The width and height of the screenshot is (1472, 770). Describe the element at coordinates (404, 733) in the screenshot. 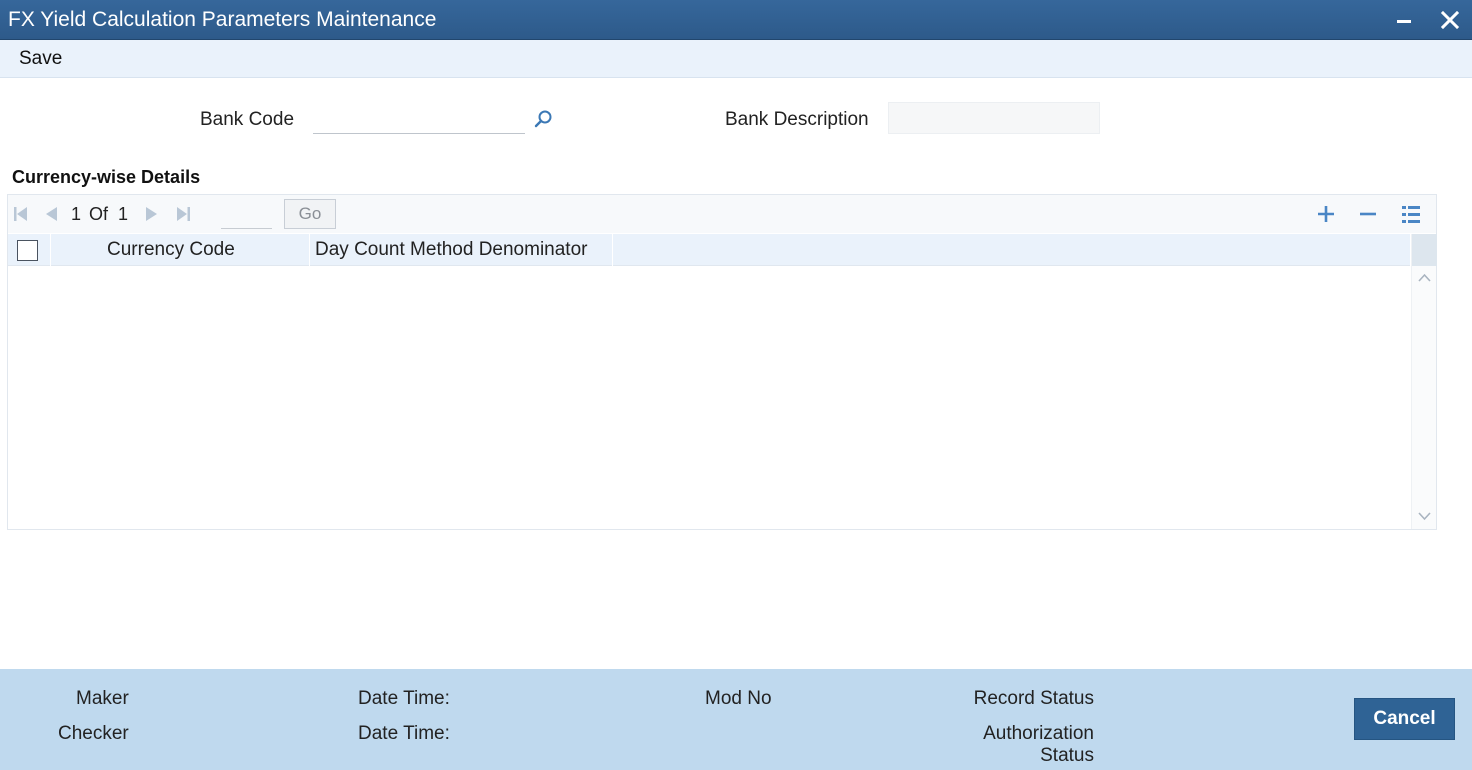

I see `checker-date-time-label: Date Time:` at that location.